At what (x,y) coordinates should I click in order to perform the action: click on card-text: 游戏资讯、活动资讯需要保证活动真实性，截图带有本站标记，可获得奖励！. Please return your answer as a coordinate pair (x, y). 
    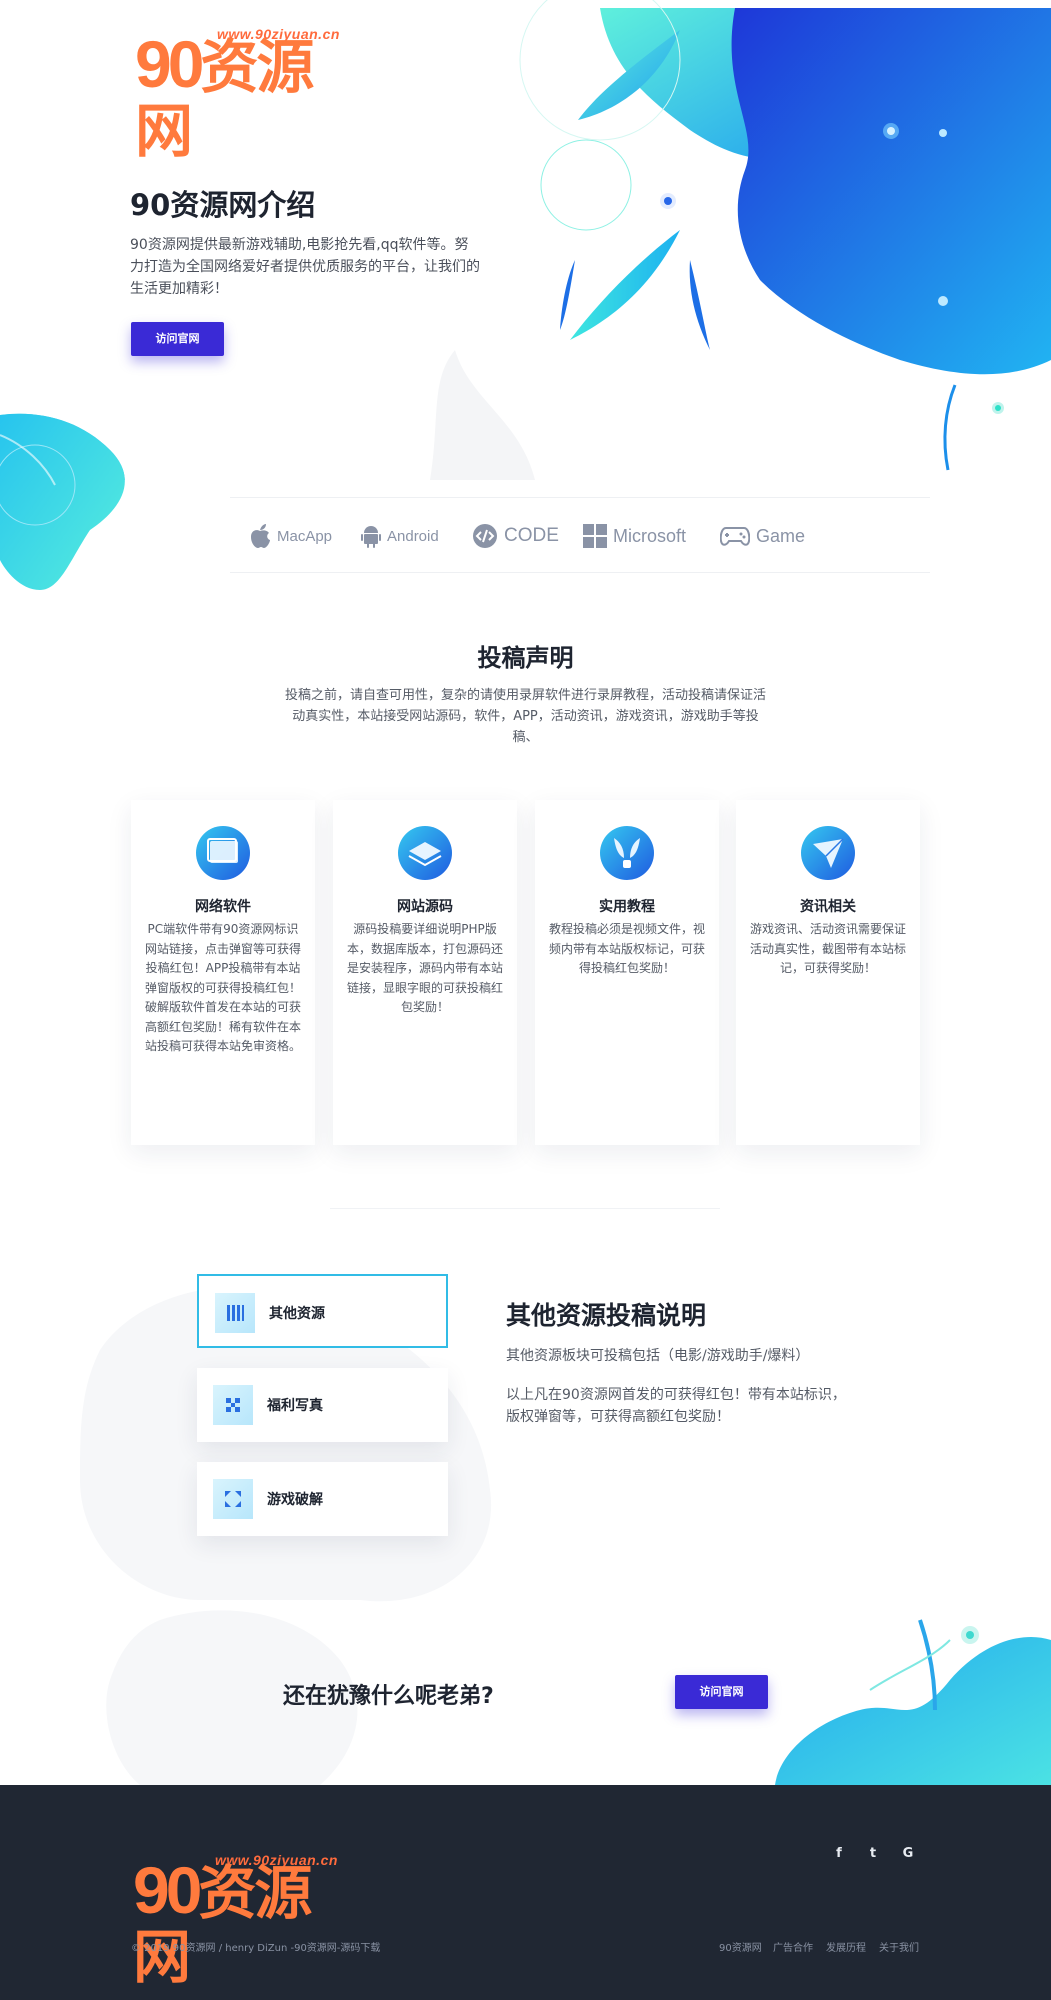
    Looking at the image, I should click on (828, 948).